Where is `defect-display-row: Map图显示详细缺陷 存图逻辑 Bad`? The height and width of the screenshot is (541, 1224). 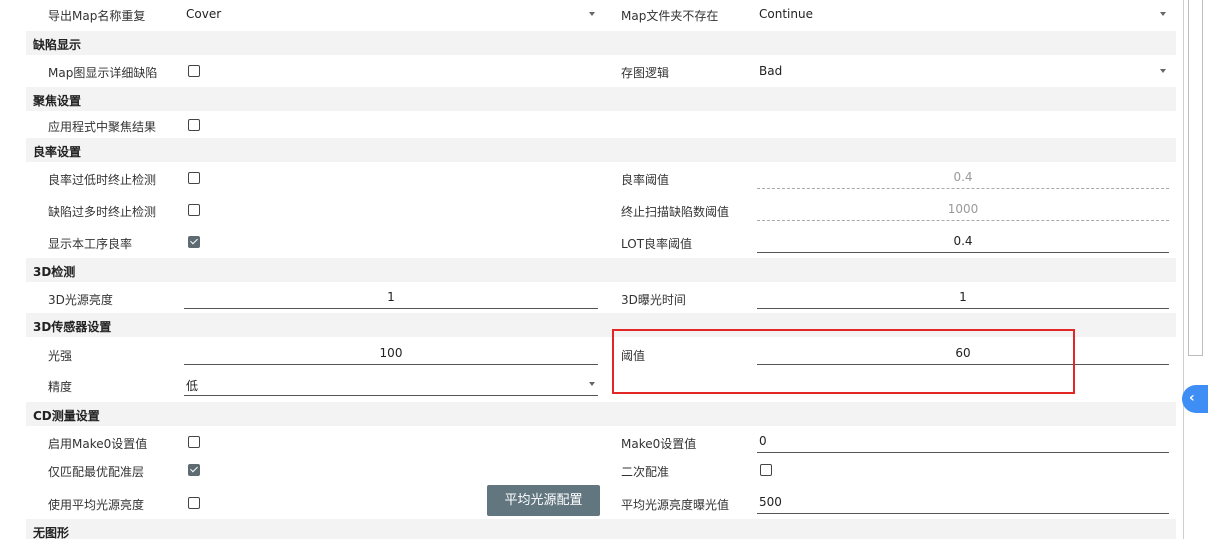 defect-display-row: Map图显示详细缺陷 存图逻辑 Bad is located at coordinates (601, 71).